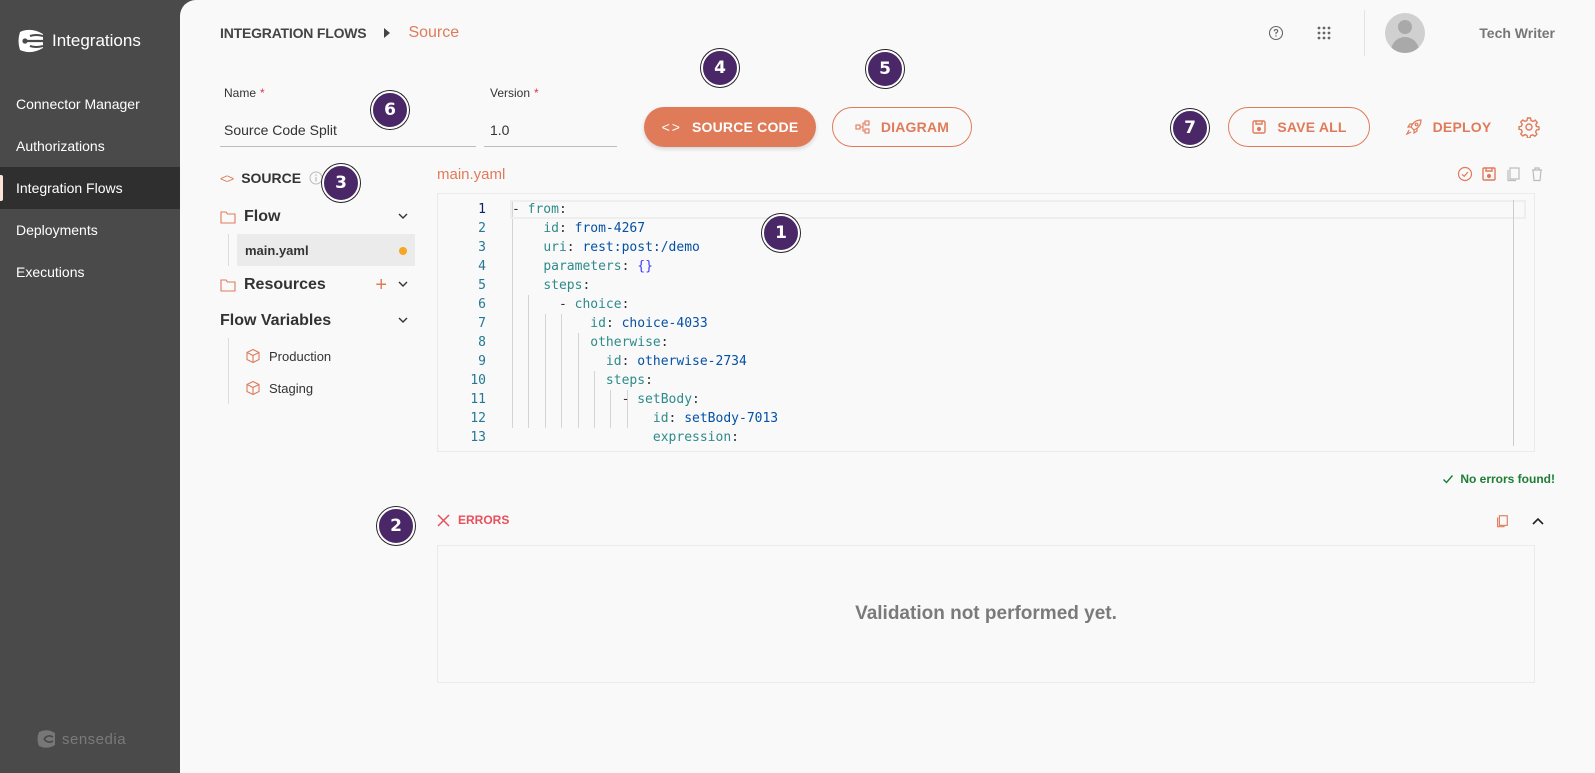 The height and width of the screenshot is (773, 1595). What do you see at coordinates (300, 356) in the screenshot?
I see `variable-name: Production` at bounding box center [300, 356].